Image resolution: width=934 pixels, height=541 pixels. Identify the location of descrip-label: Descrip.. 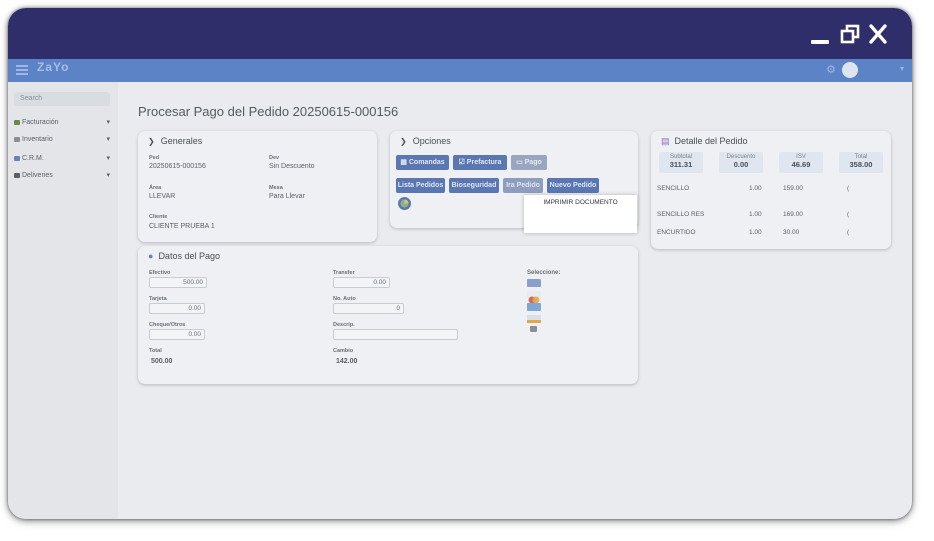
(344, 325).